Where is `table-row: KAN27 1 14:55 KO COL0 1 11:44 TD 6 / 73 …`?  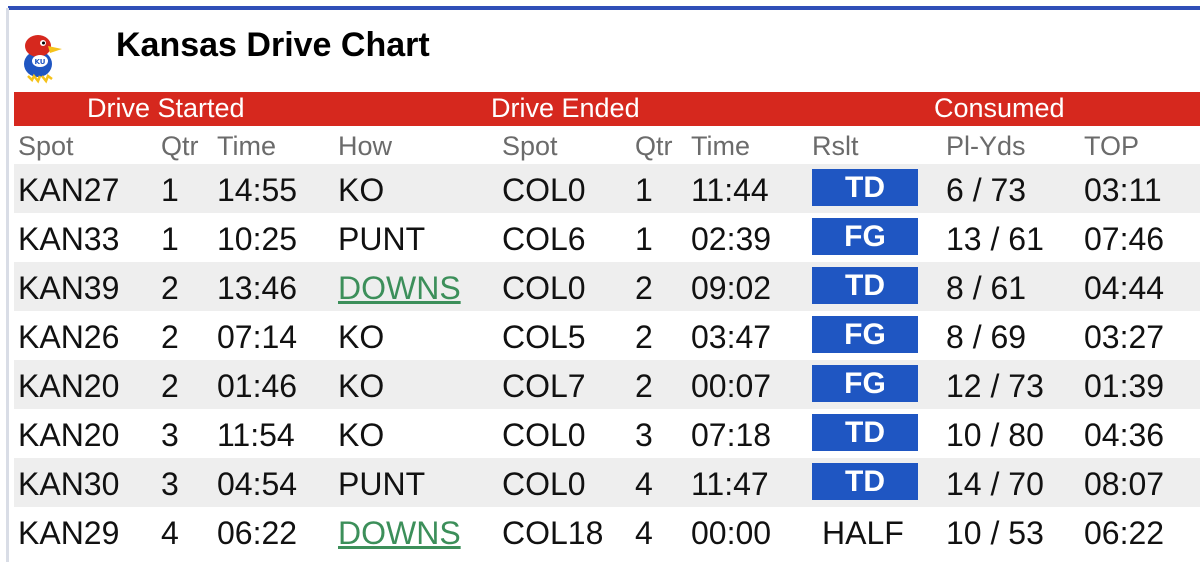
table-row: KAN27 1 14:55 KO COL0 1 11:44 TD 6 / 73 … is located at coordinates (607, 188).